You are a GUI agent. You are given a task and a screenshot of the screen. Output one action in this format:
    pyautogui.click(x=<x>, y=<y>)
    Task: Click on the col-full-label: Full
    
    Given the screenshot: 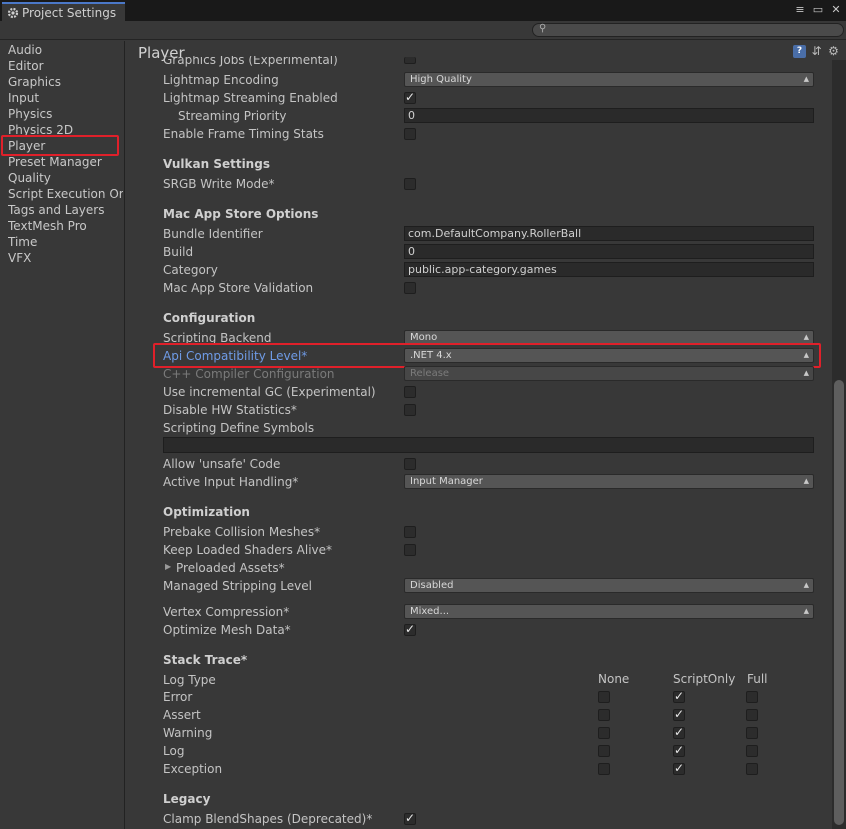 What is the action you would take?
    pyautogui.click(x=757, y=679)
    